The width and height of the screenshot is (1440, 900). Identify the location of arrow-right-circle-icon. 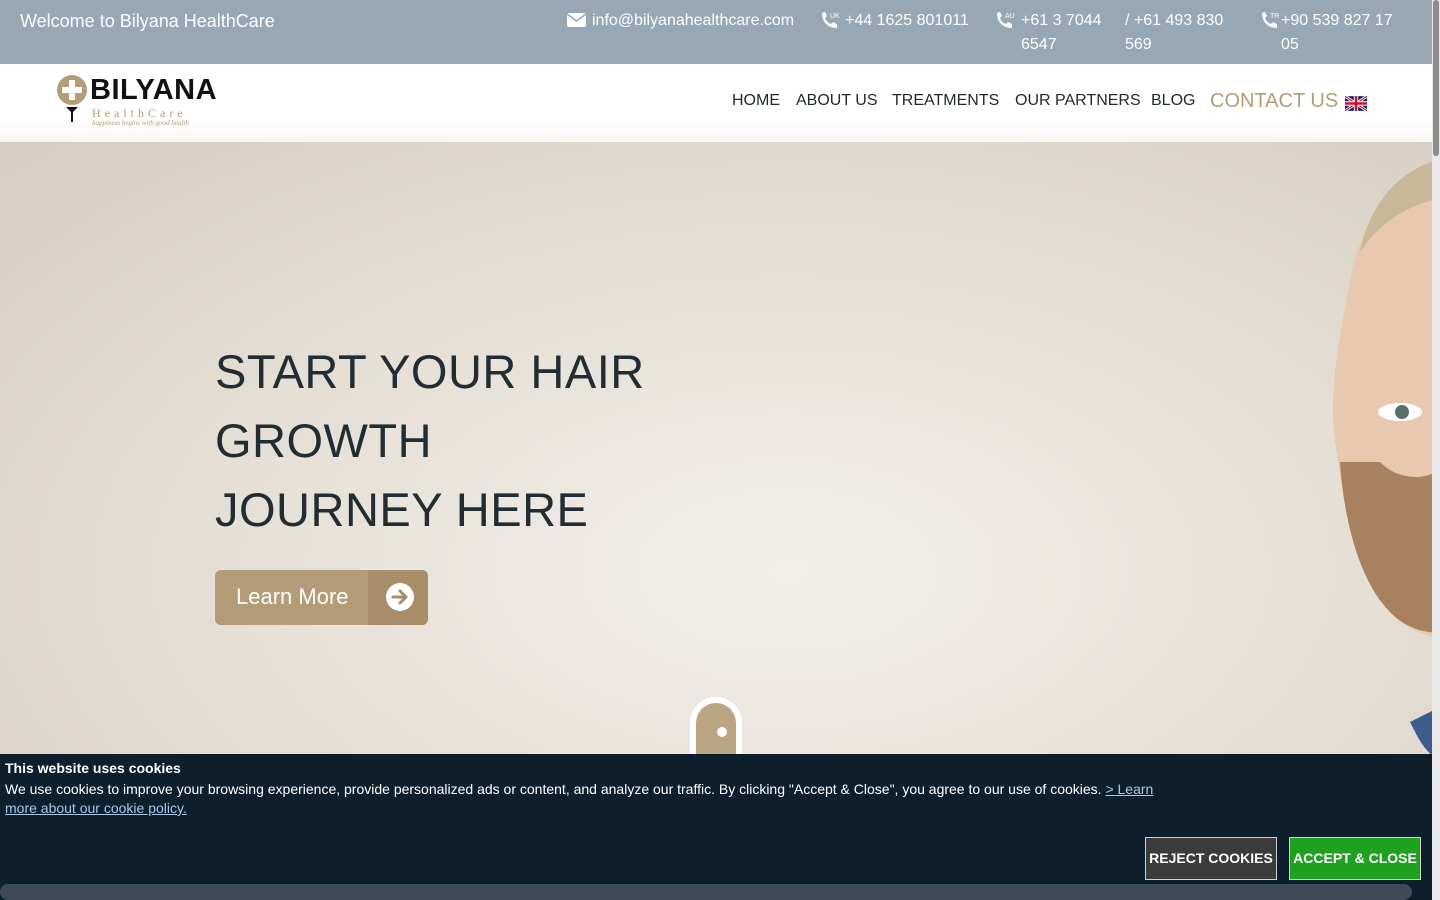
(400, 597).